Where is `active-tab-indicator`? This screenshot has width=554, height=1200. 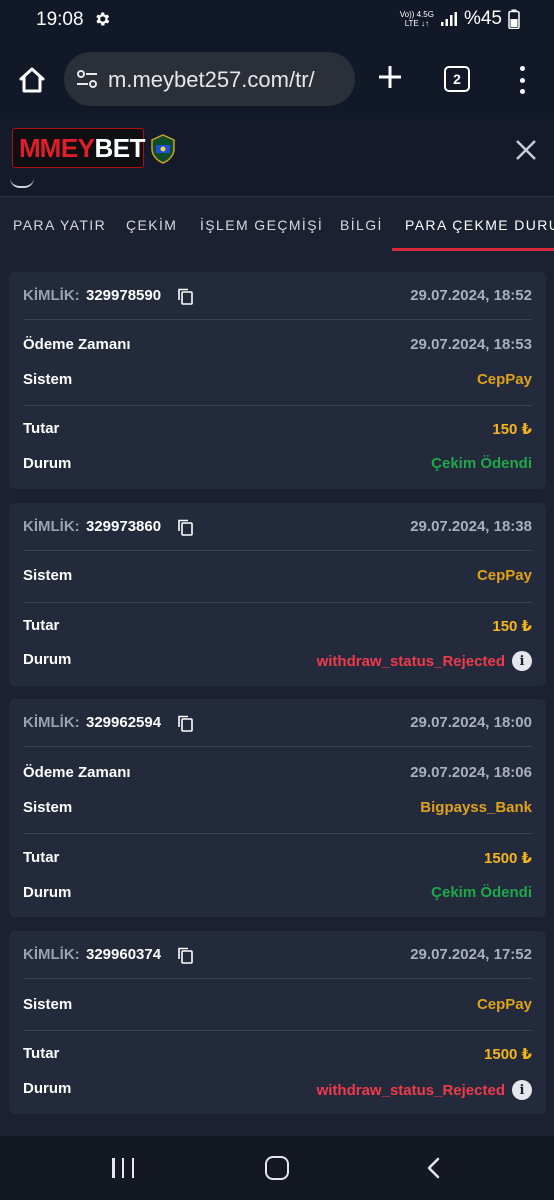 active-tab-indicator is located at coordinates (473, 249).